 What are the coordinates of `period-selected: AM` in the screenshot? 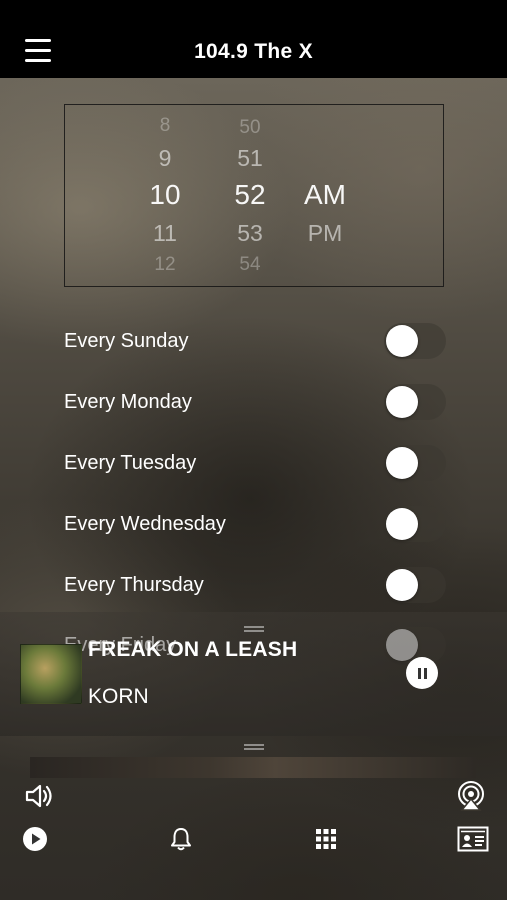 It's located at (325, 195).